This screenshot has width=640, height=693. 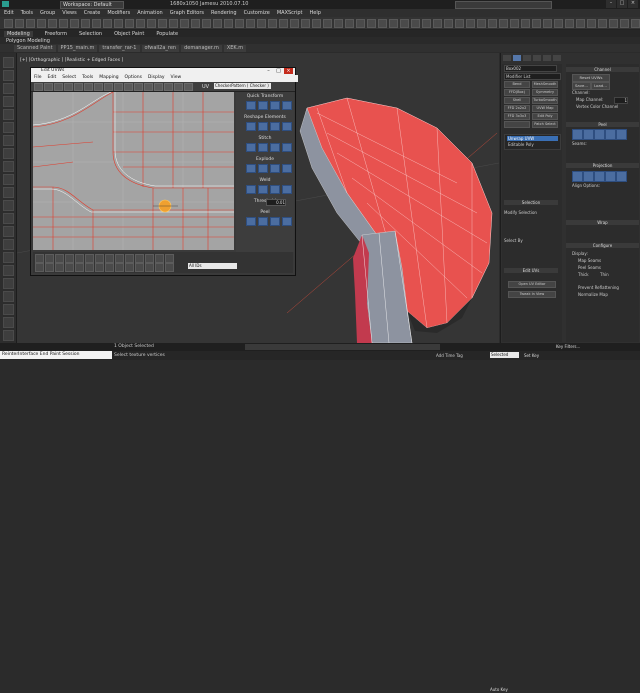 What do you see at coordinates (133, 171) in the screenshot?
I see `uv-grid` at bounding box center [133, 171].